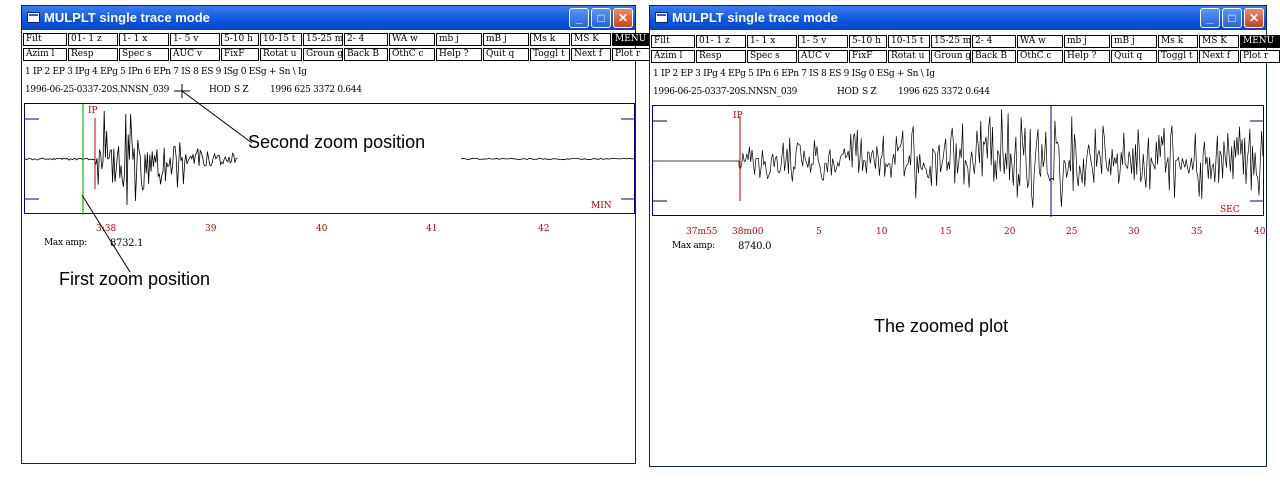 The image size is (1280, 485). I want to click on first-zoom-annotation: First zoom position, so click(135, 279).